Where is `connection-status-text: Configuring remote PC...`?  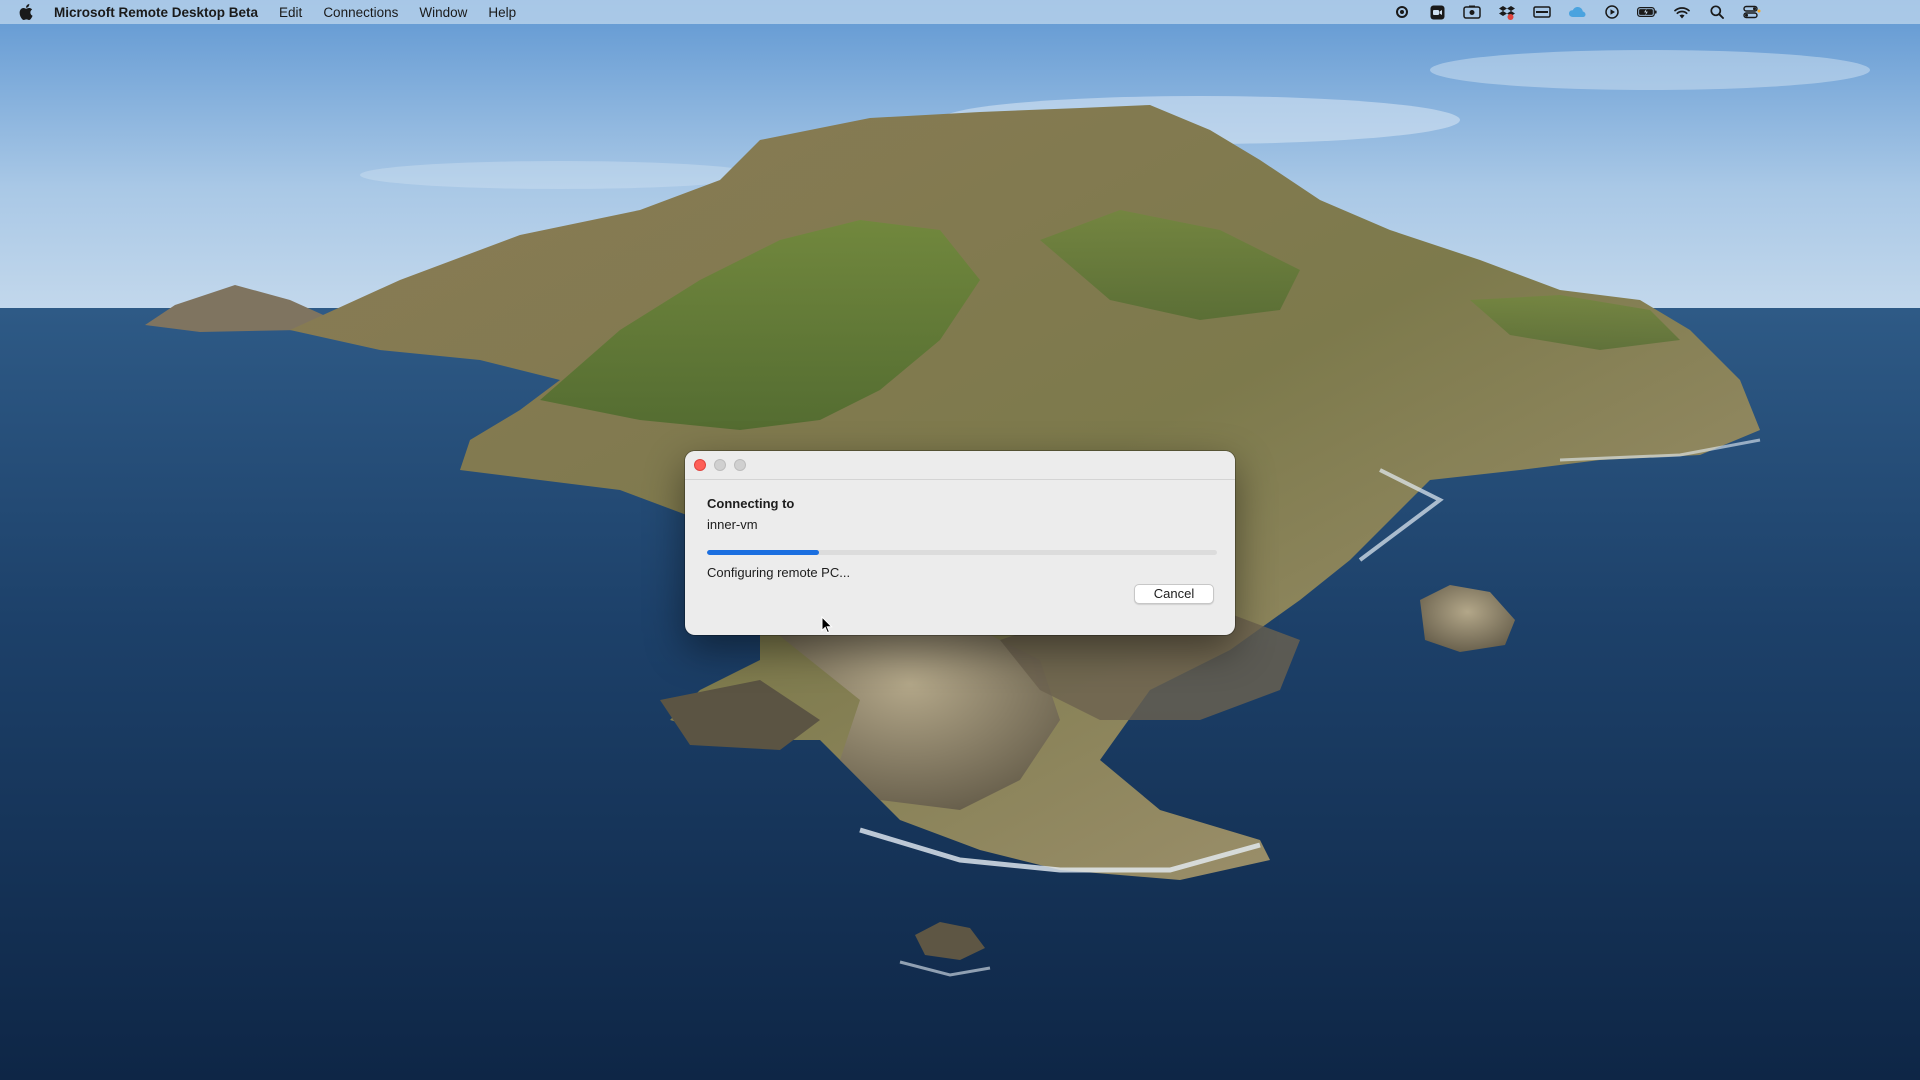 connection-status-text: Configuring remote PC... is located at coordinates (779, 572).